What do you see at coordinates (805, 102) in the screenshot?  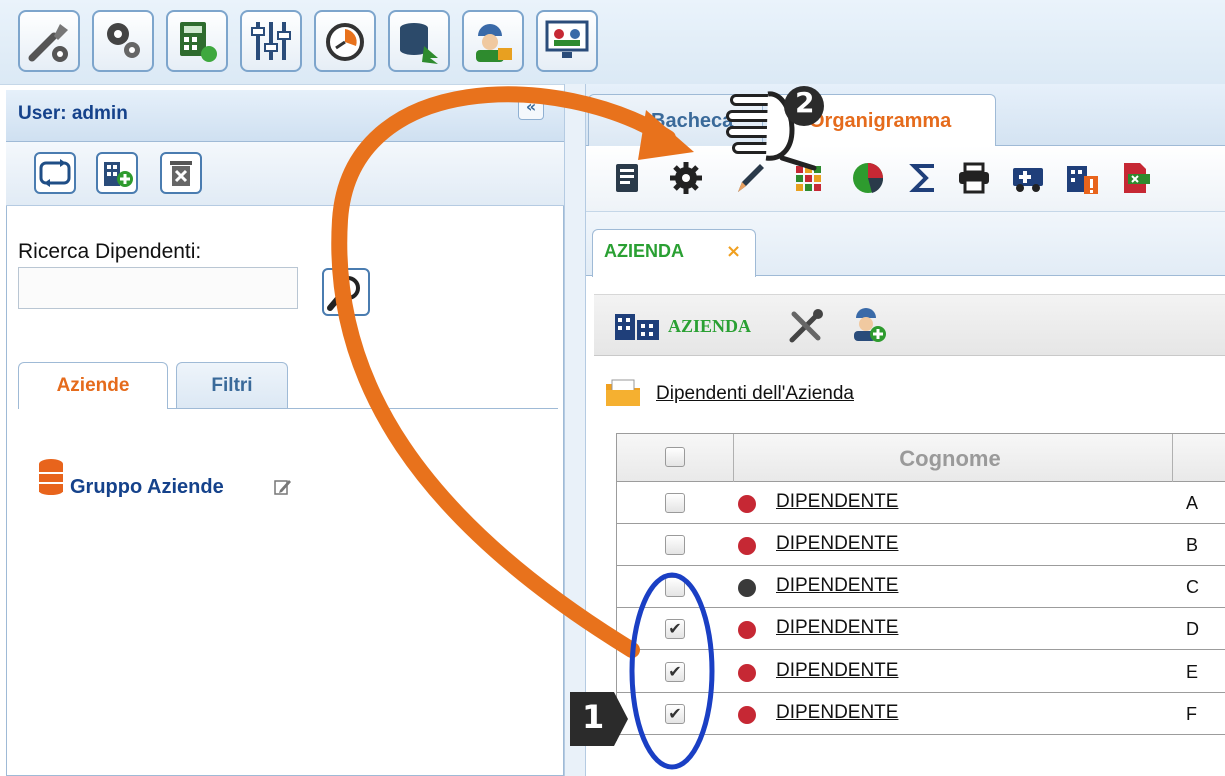 I see `step-2-label: 2` at bounding box center [805, 102].